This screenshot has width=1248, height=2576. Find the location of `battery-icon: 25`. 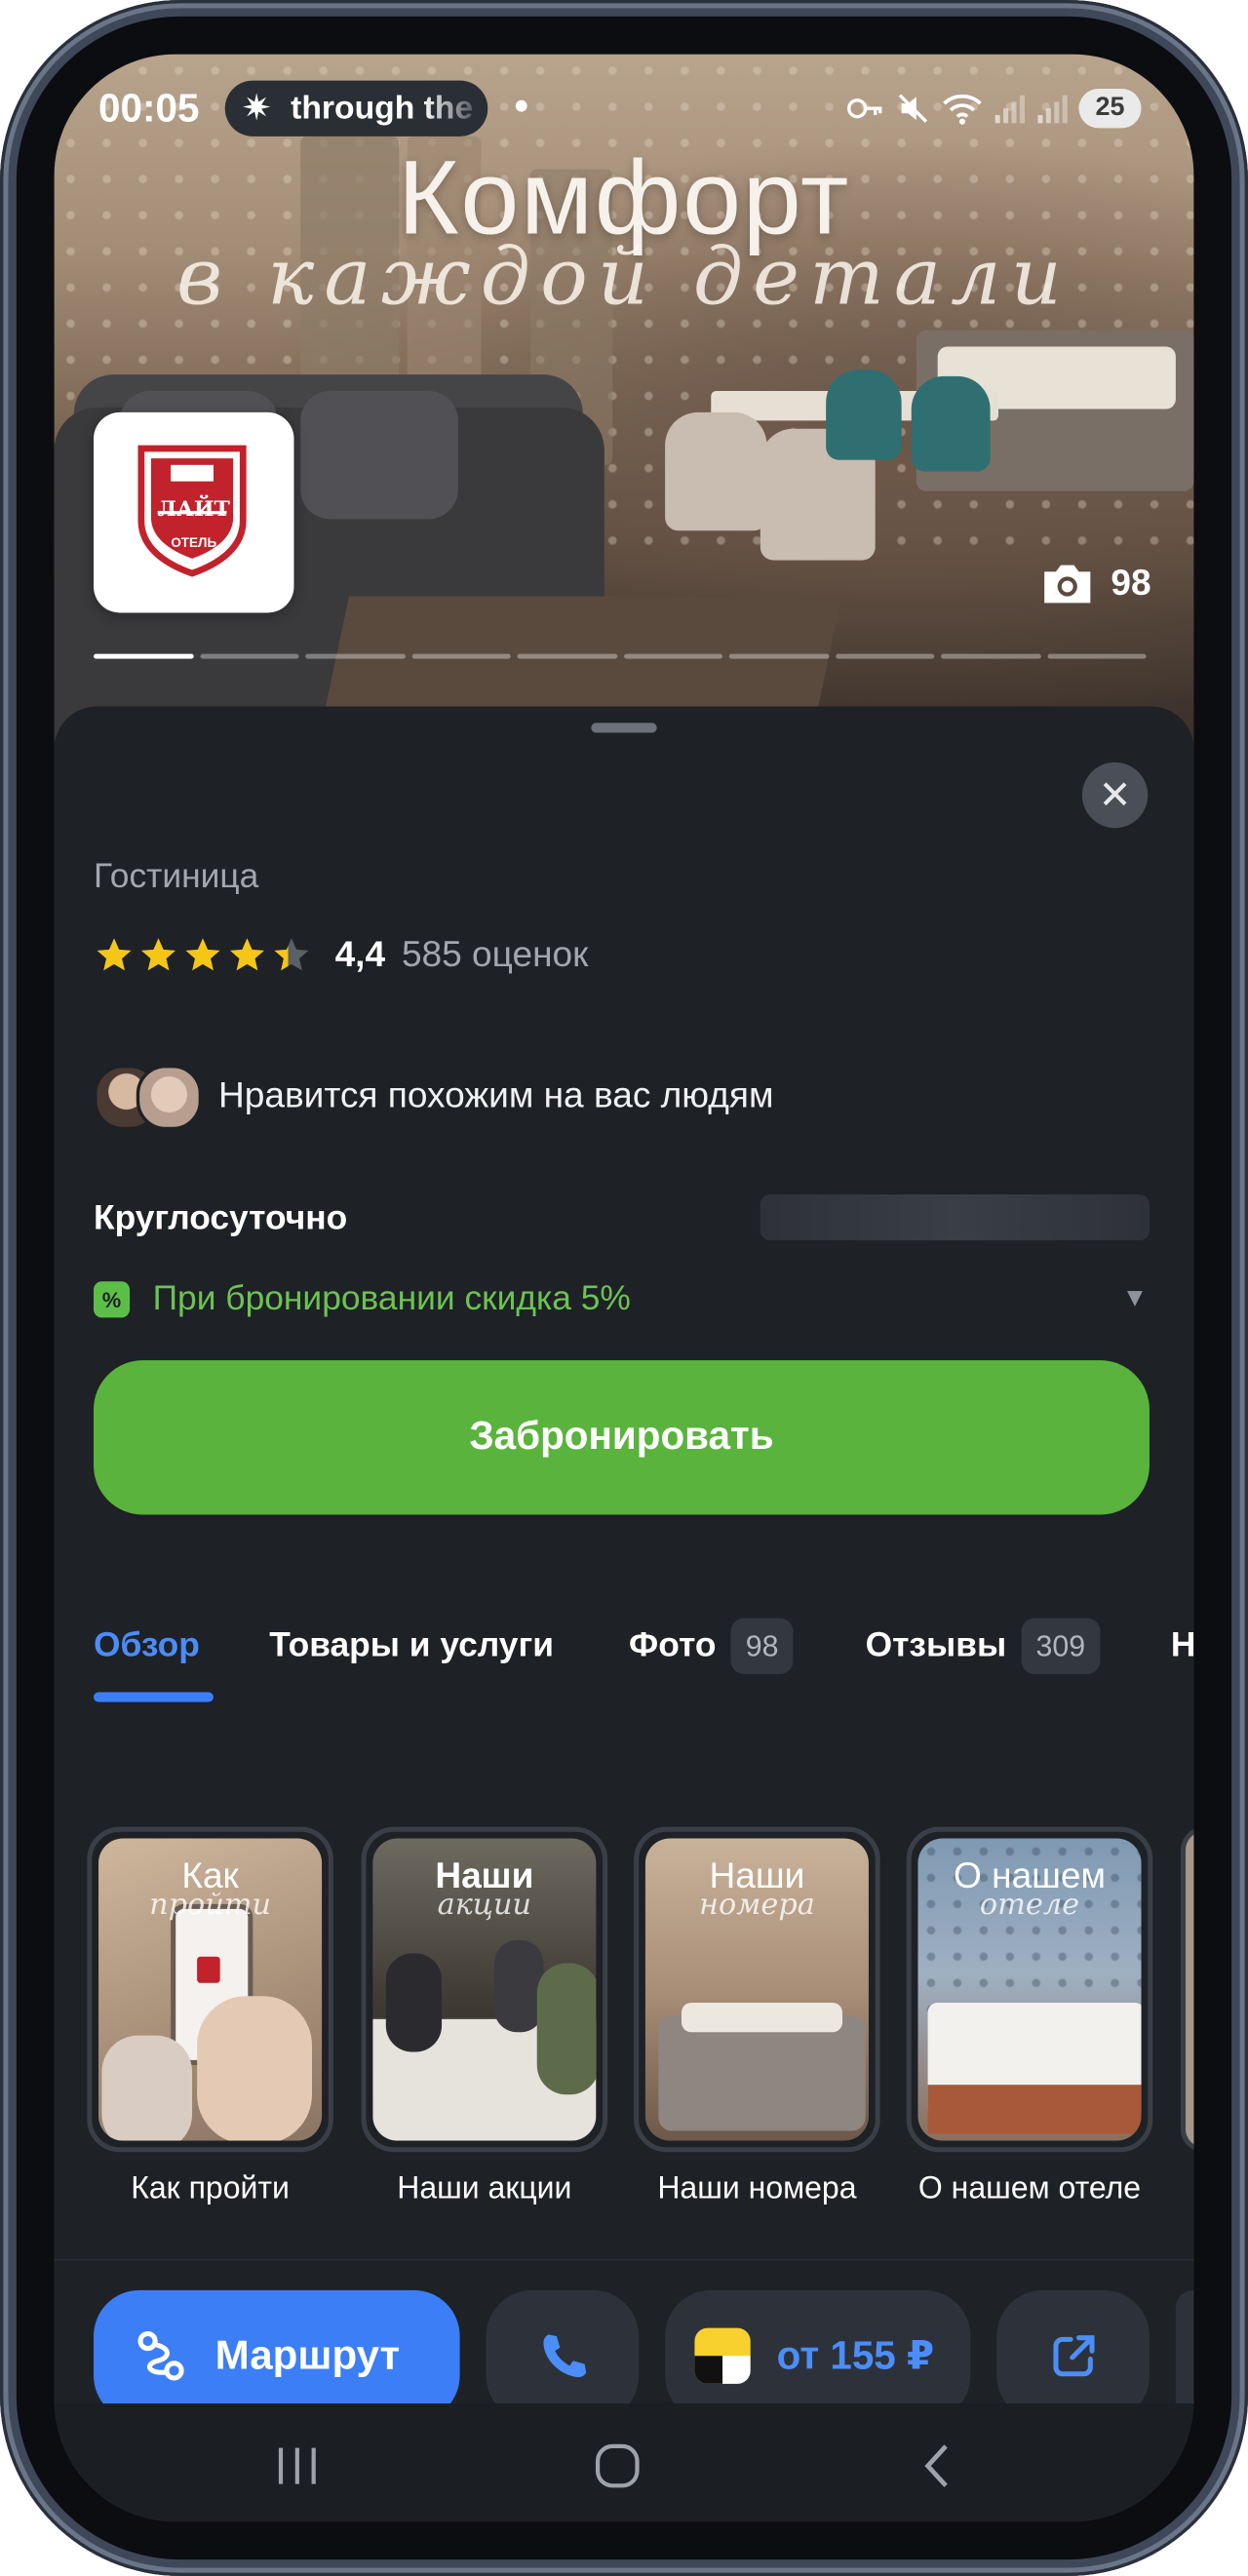

battery-icon: 25 is located at coordinates (1110, 108).